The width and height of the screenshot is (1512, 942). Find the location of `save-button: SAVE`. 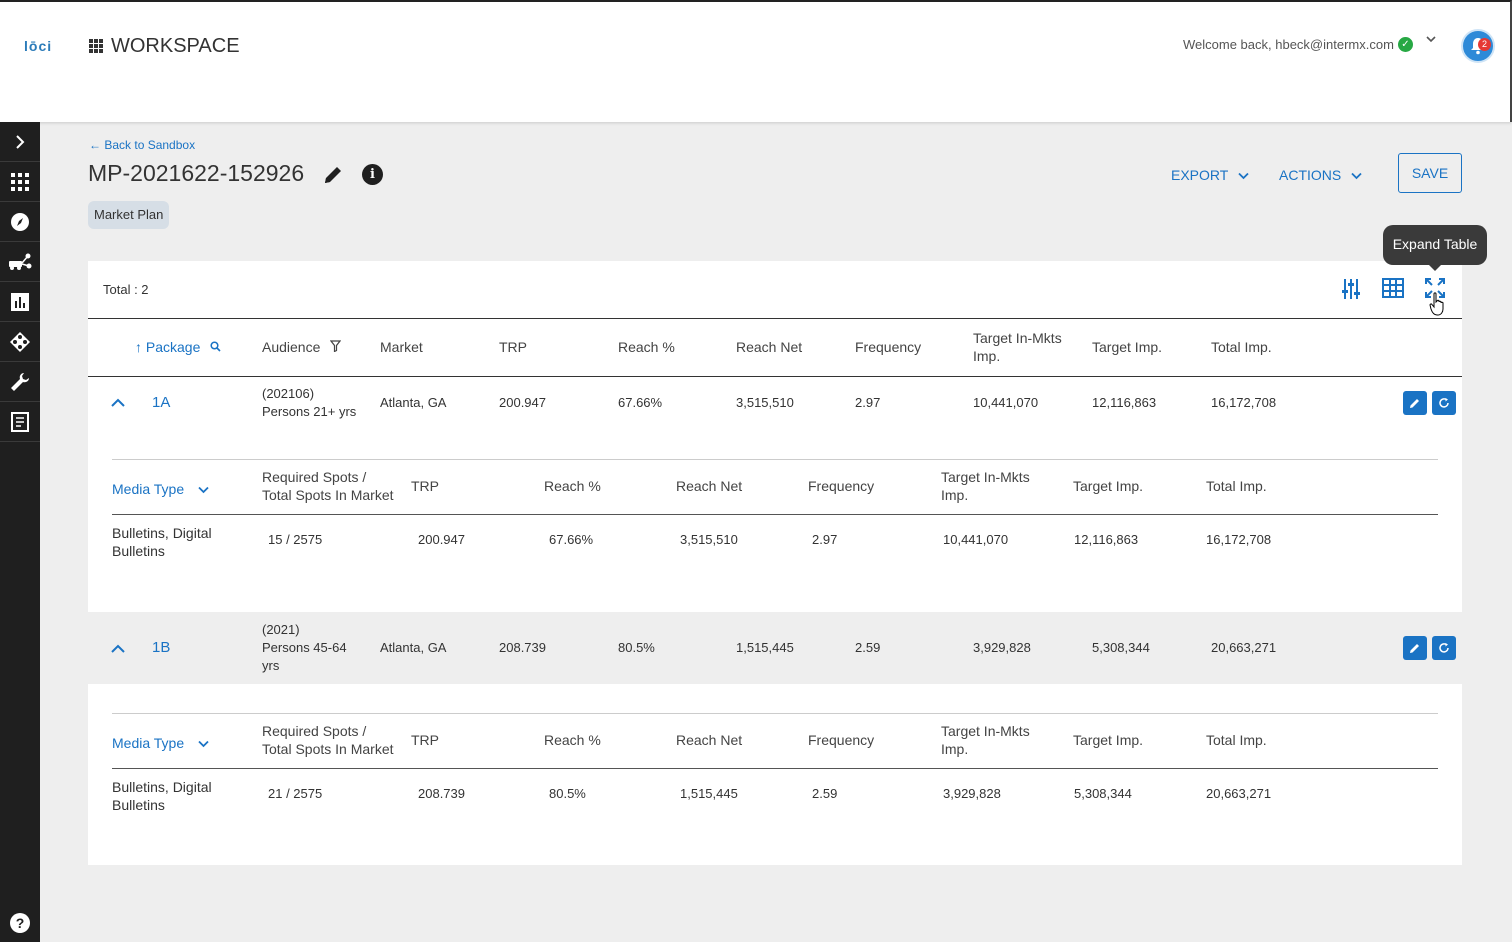

save-button: SAVE is located at coordinates (1430, 173).